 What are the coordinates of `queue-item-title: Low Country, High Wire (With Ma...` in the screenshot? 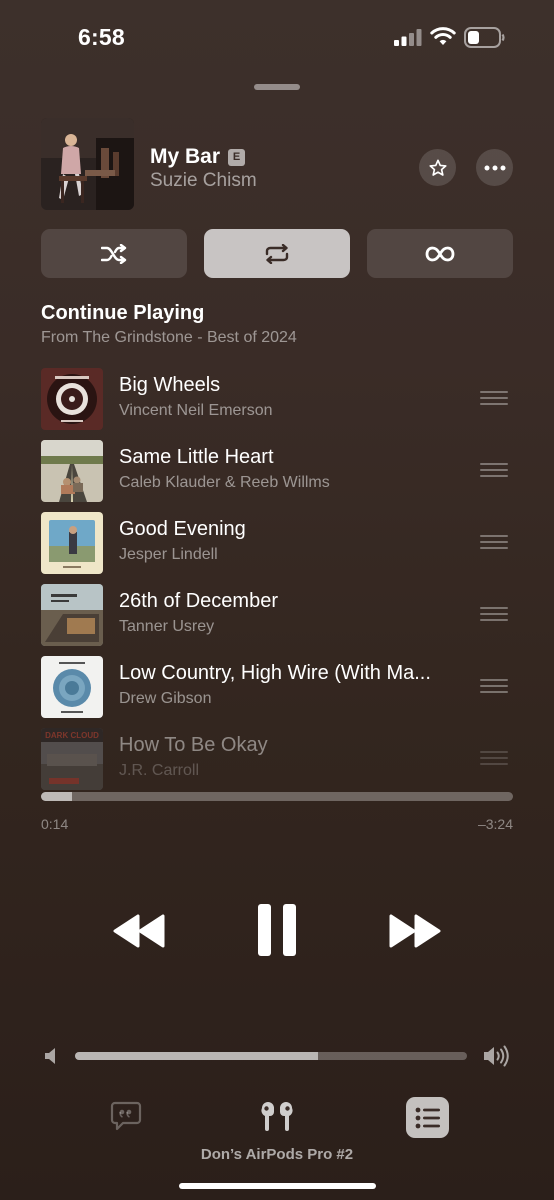 It's located at (275, 673).